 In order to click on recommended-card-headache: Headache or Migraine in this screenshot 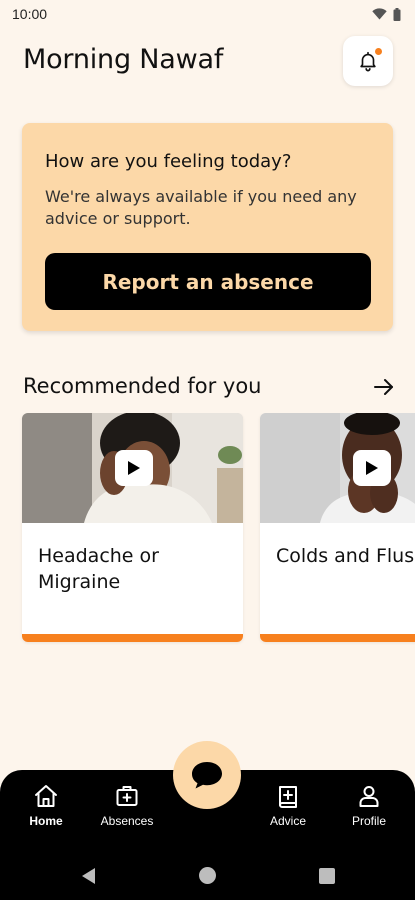, I will do `click(132, 527)`.